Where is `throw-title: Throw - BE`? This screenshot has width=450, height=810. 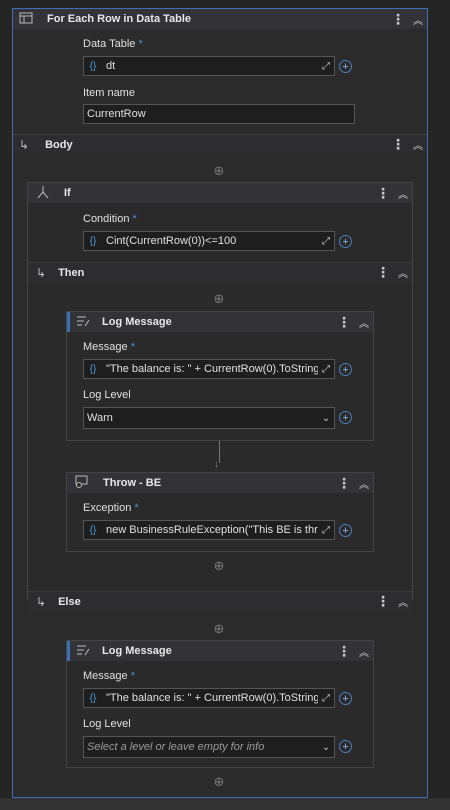 throw-title: Throw - BE is located at coordinates (132, 483).